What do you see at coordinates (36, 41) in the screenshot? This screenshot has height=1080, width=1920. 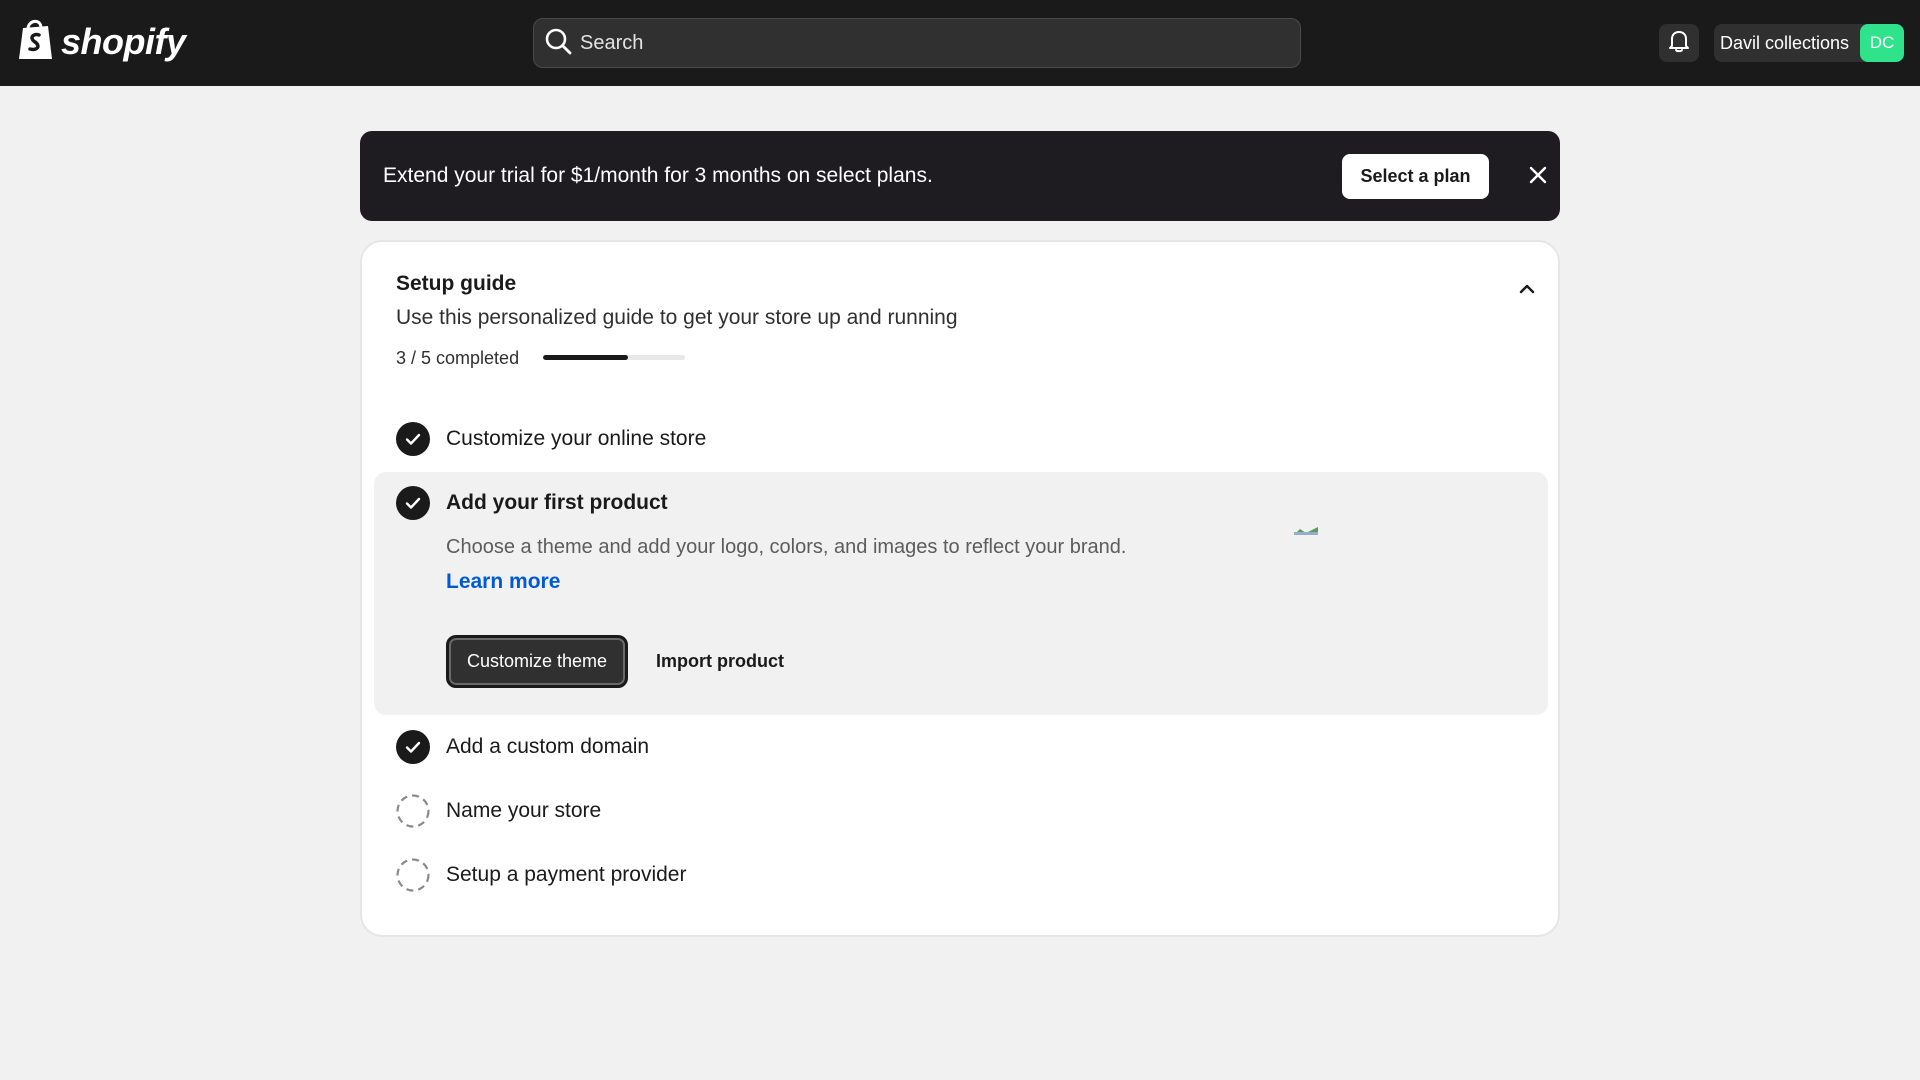 I see `shopify-bag-icon` at bounding box center [36, 41].